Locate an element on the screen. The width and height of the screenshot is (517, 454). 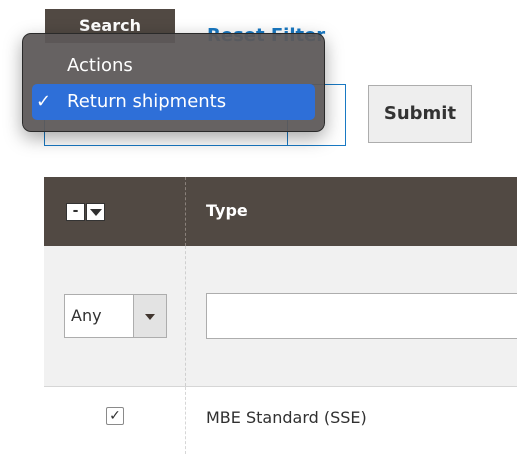
column-header-type: Type is located at coordinates (227, 210).